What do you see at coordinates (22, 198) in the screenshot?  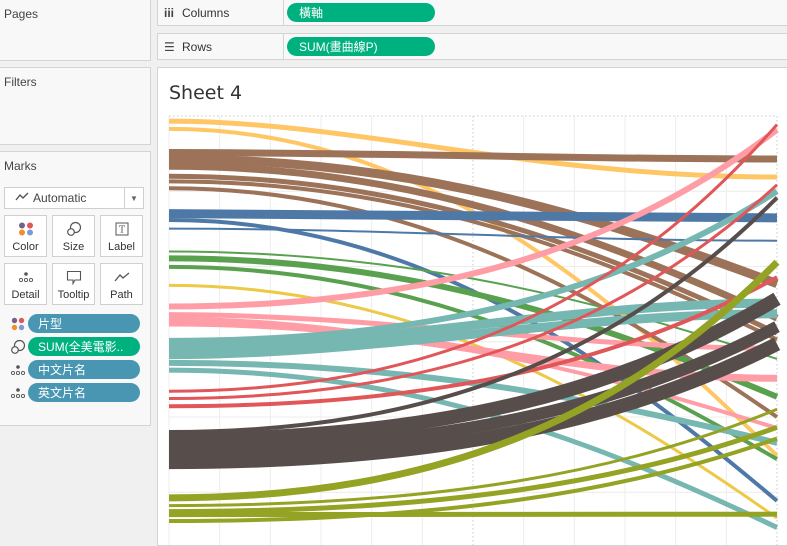 I see `line-mark-icon` at bounding box center [22, 198].